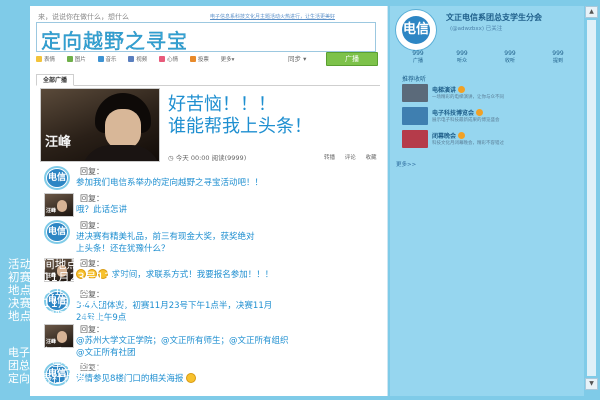  I want to click on music-icon, so click(100, 59).